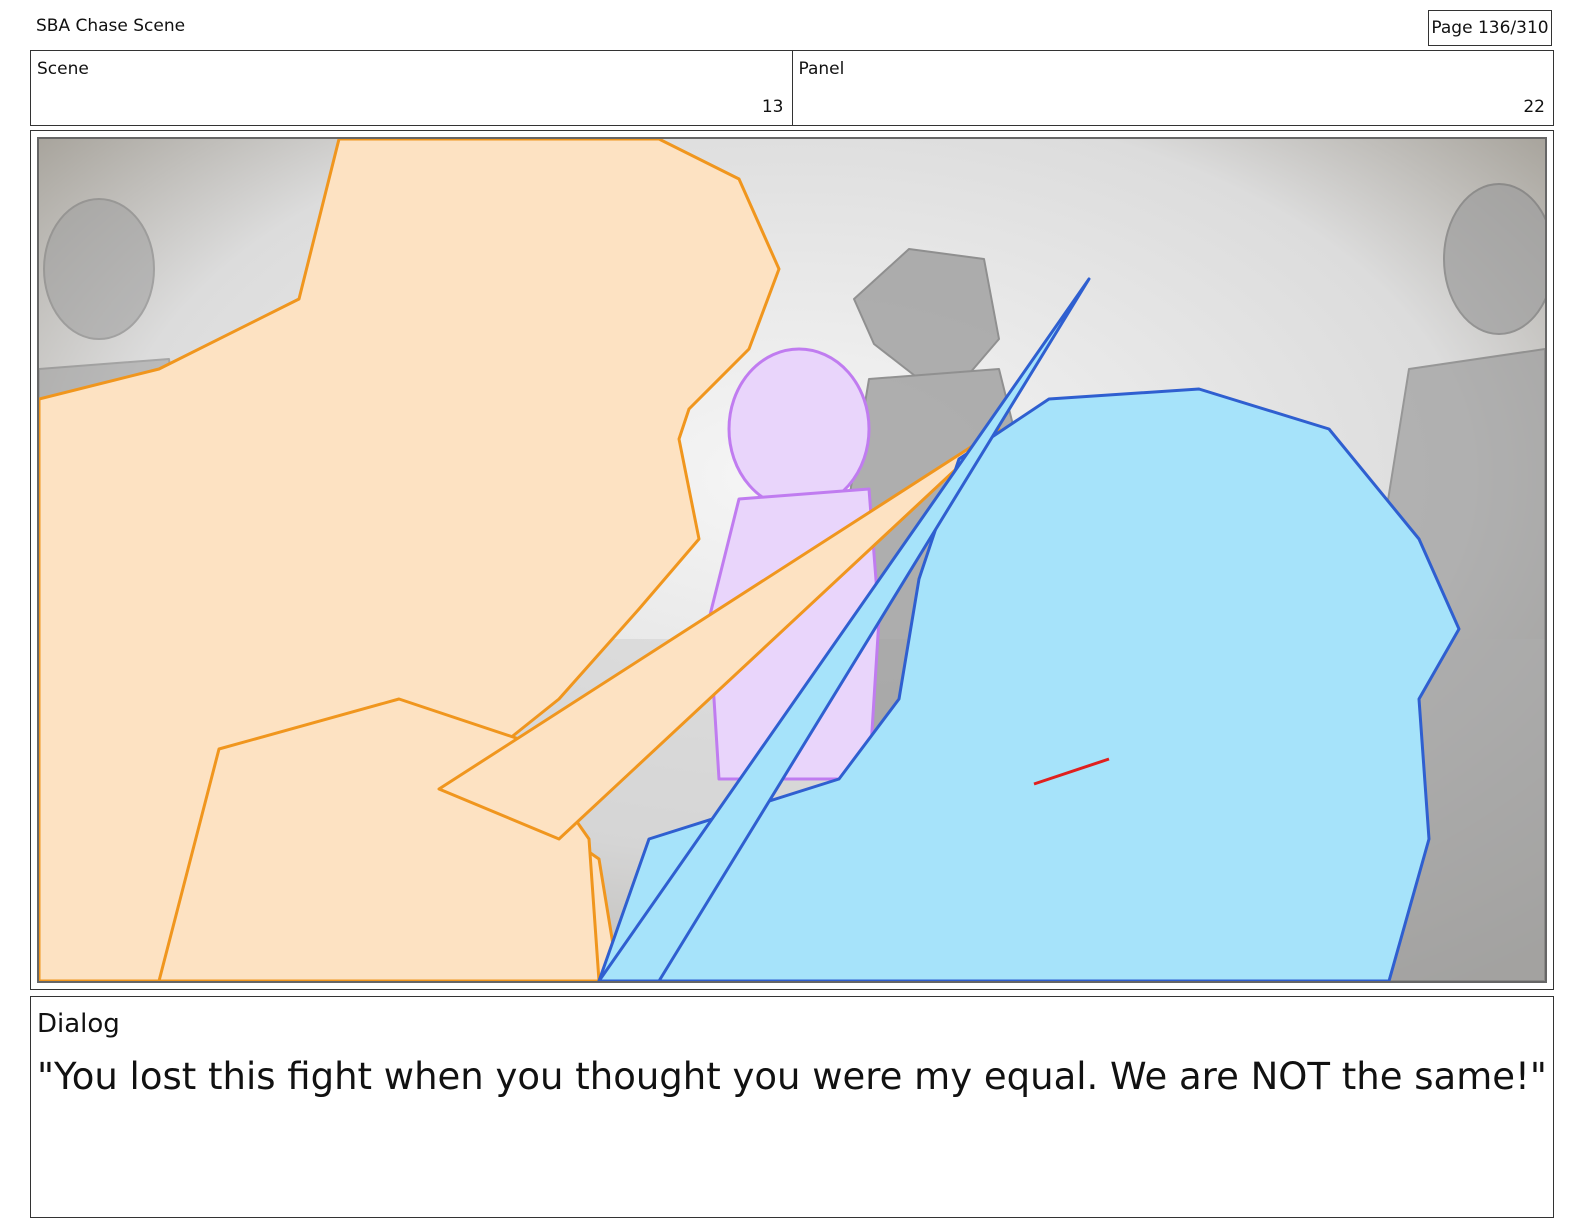  What do you see at coordinates (1172, 88) in the screenshot?
I see `panel-cell: Panel 22` at bounding box center [1172, 88].